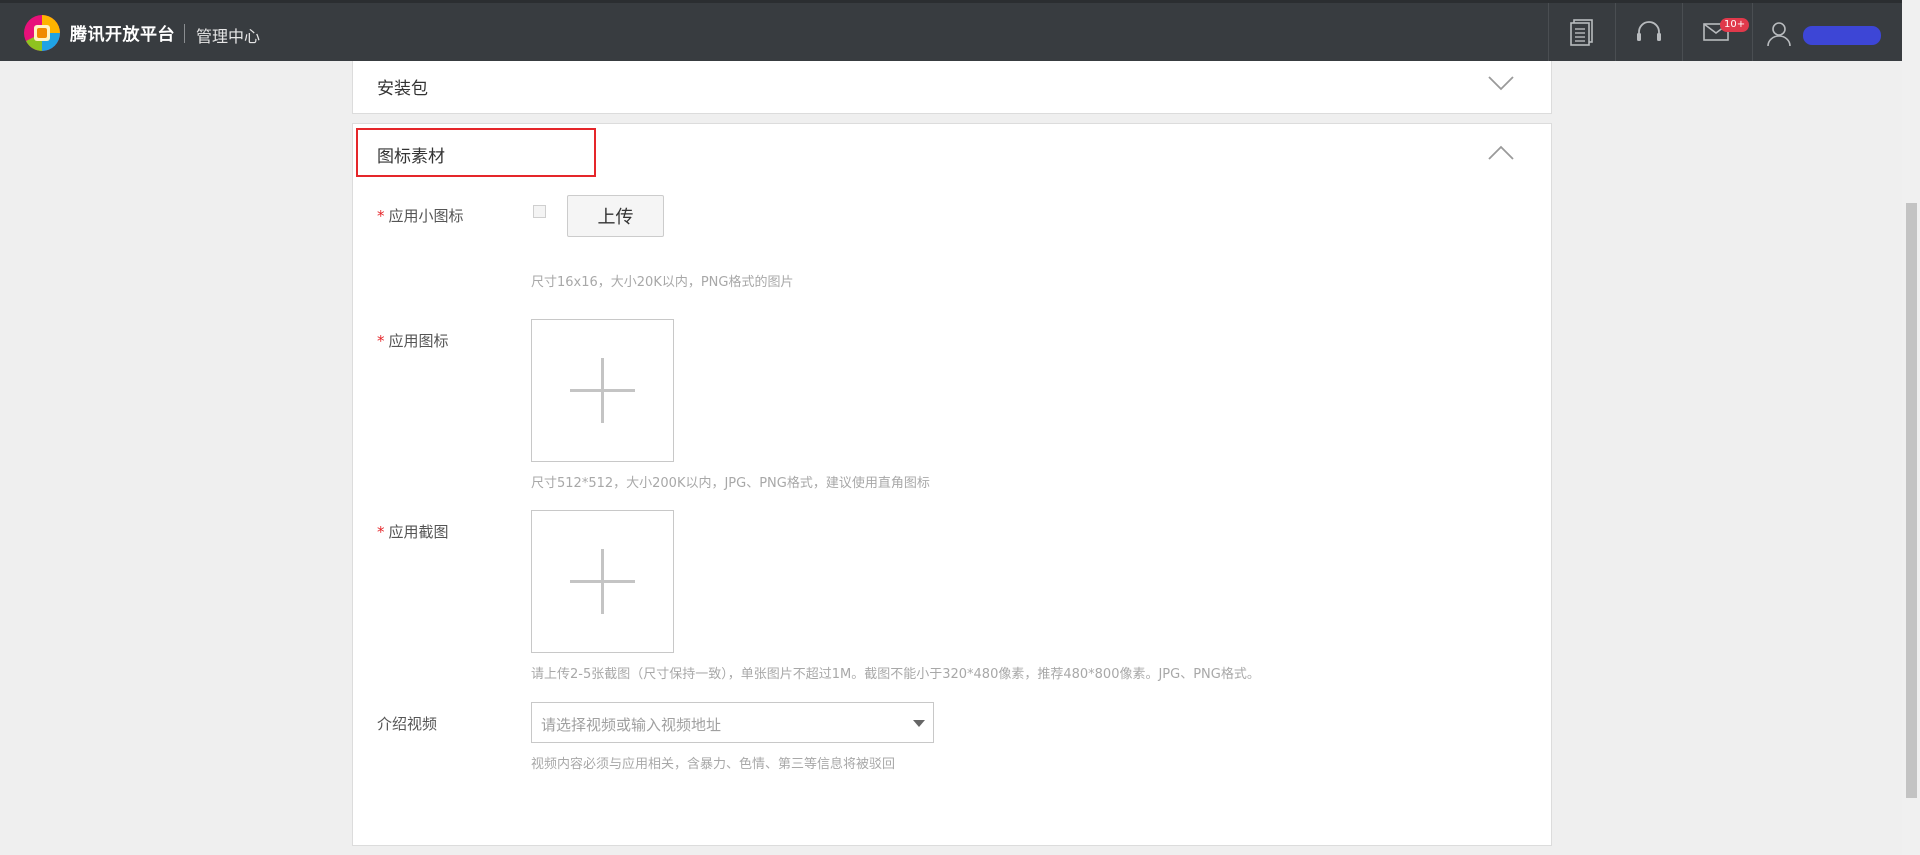 The image size is (1920, 855). I want to click on nav-icon-group, so click(1648, 32).